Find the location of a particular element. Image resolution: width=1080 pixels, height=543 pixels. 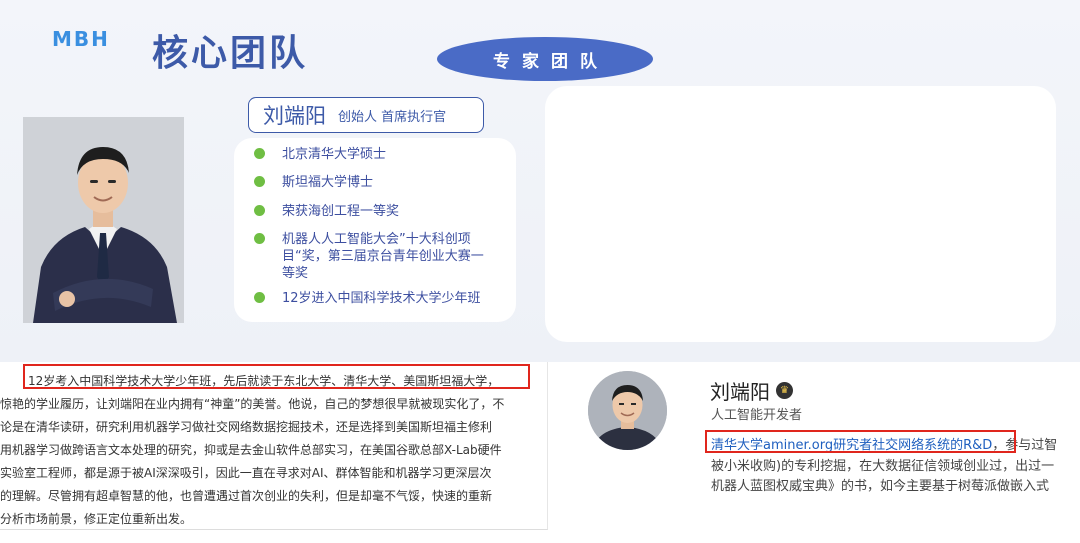

crown-badge-icon: ♛ is located at coordinates (784, 390).